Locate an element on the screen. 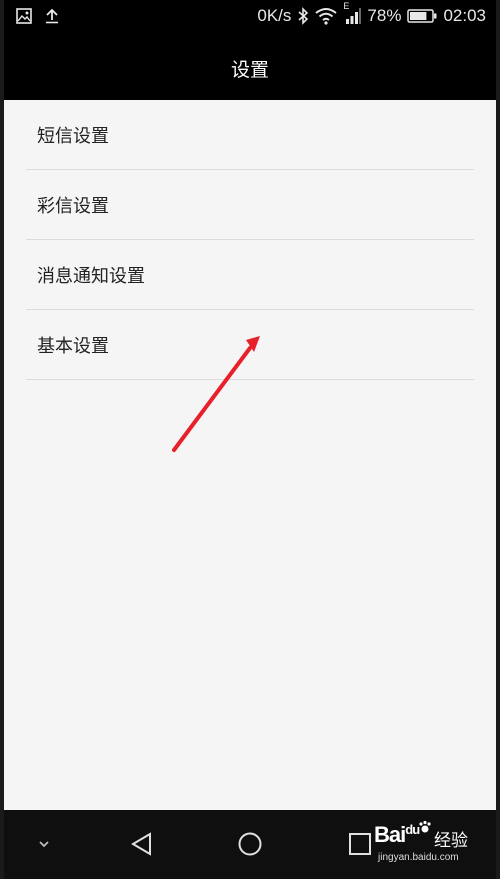 This screenshot has height=879, width=500. wifi-icon is located at coordinates (326, 16).